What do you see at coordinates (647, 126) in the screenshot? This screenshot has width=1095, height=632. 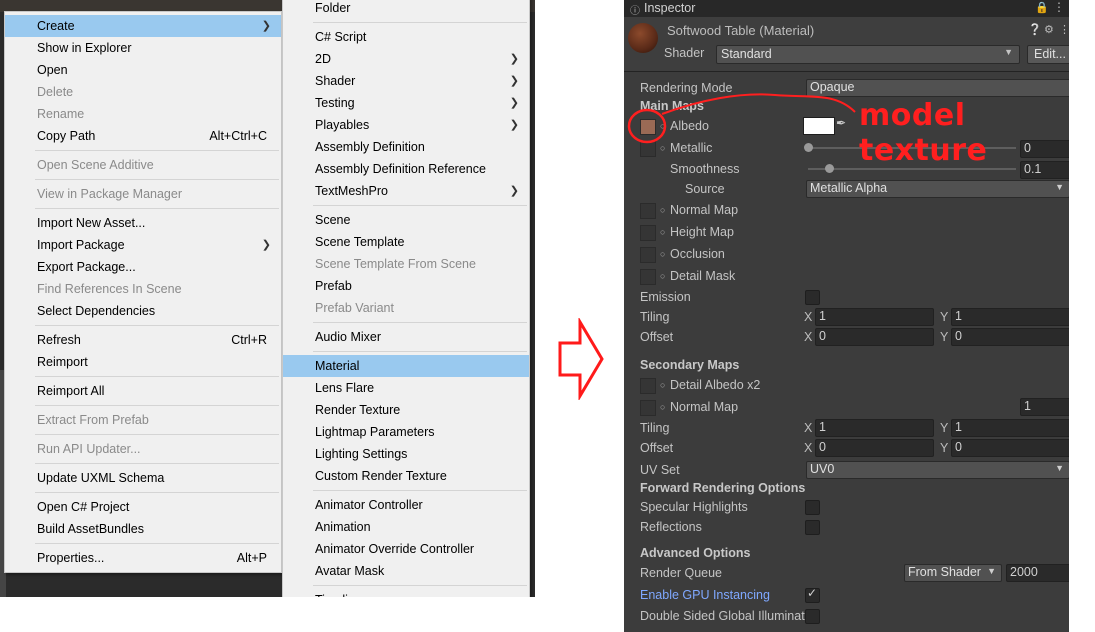 I see `annotation-circle` at bounding box center [647, 126].